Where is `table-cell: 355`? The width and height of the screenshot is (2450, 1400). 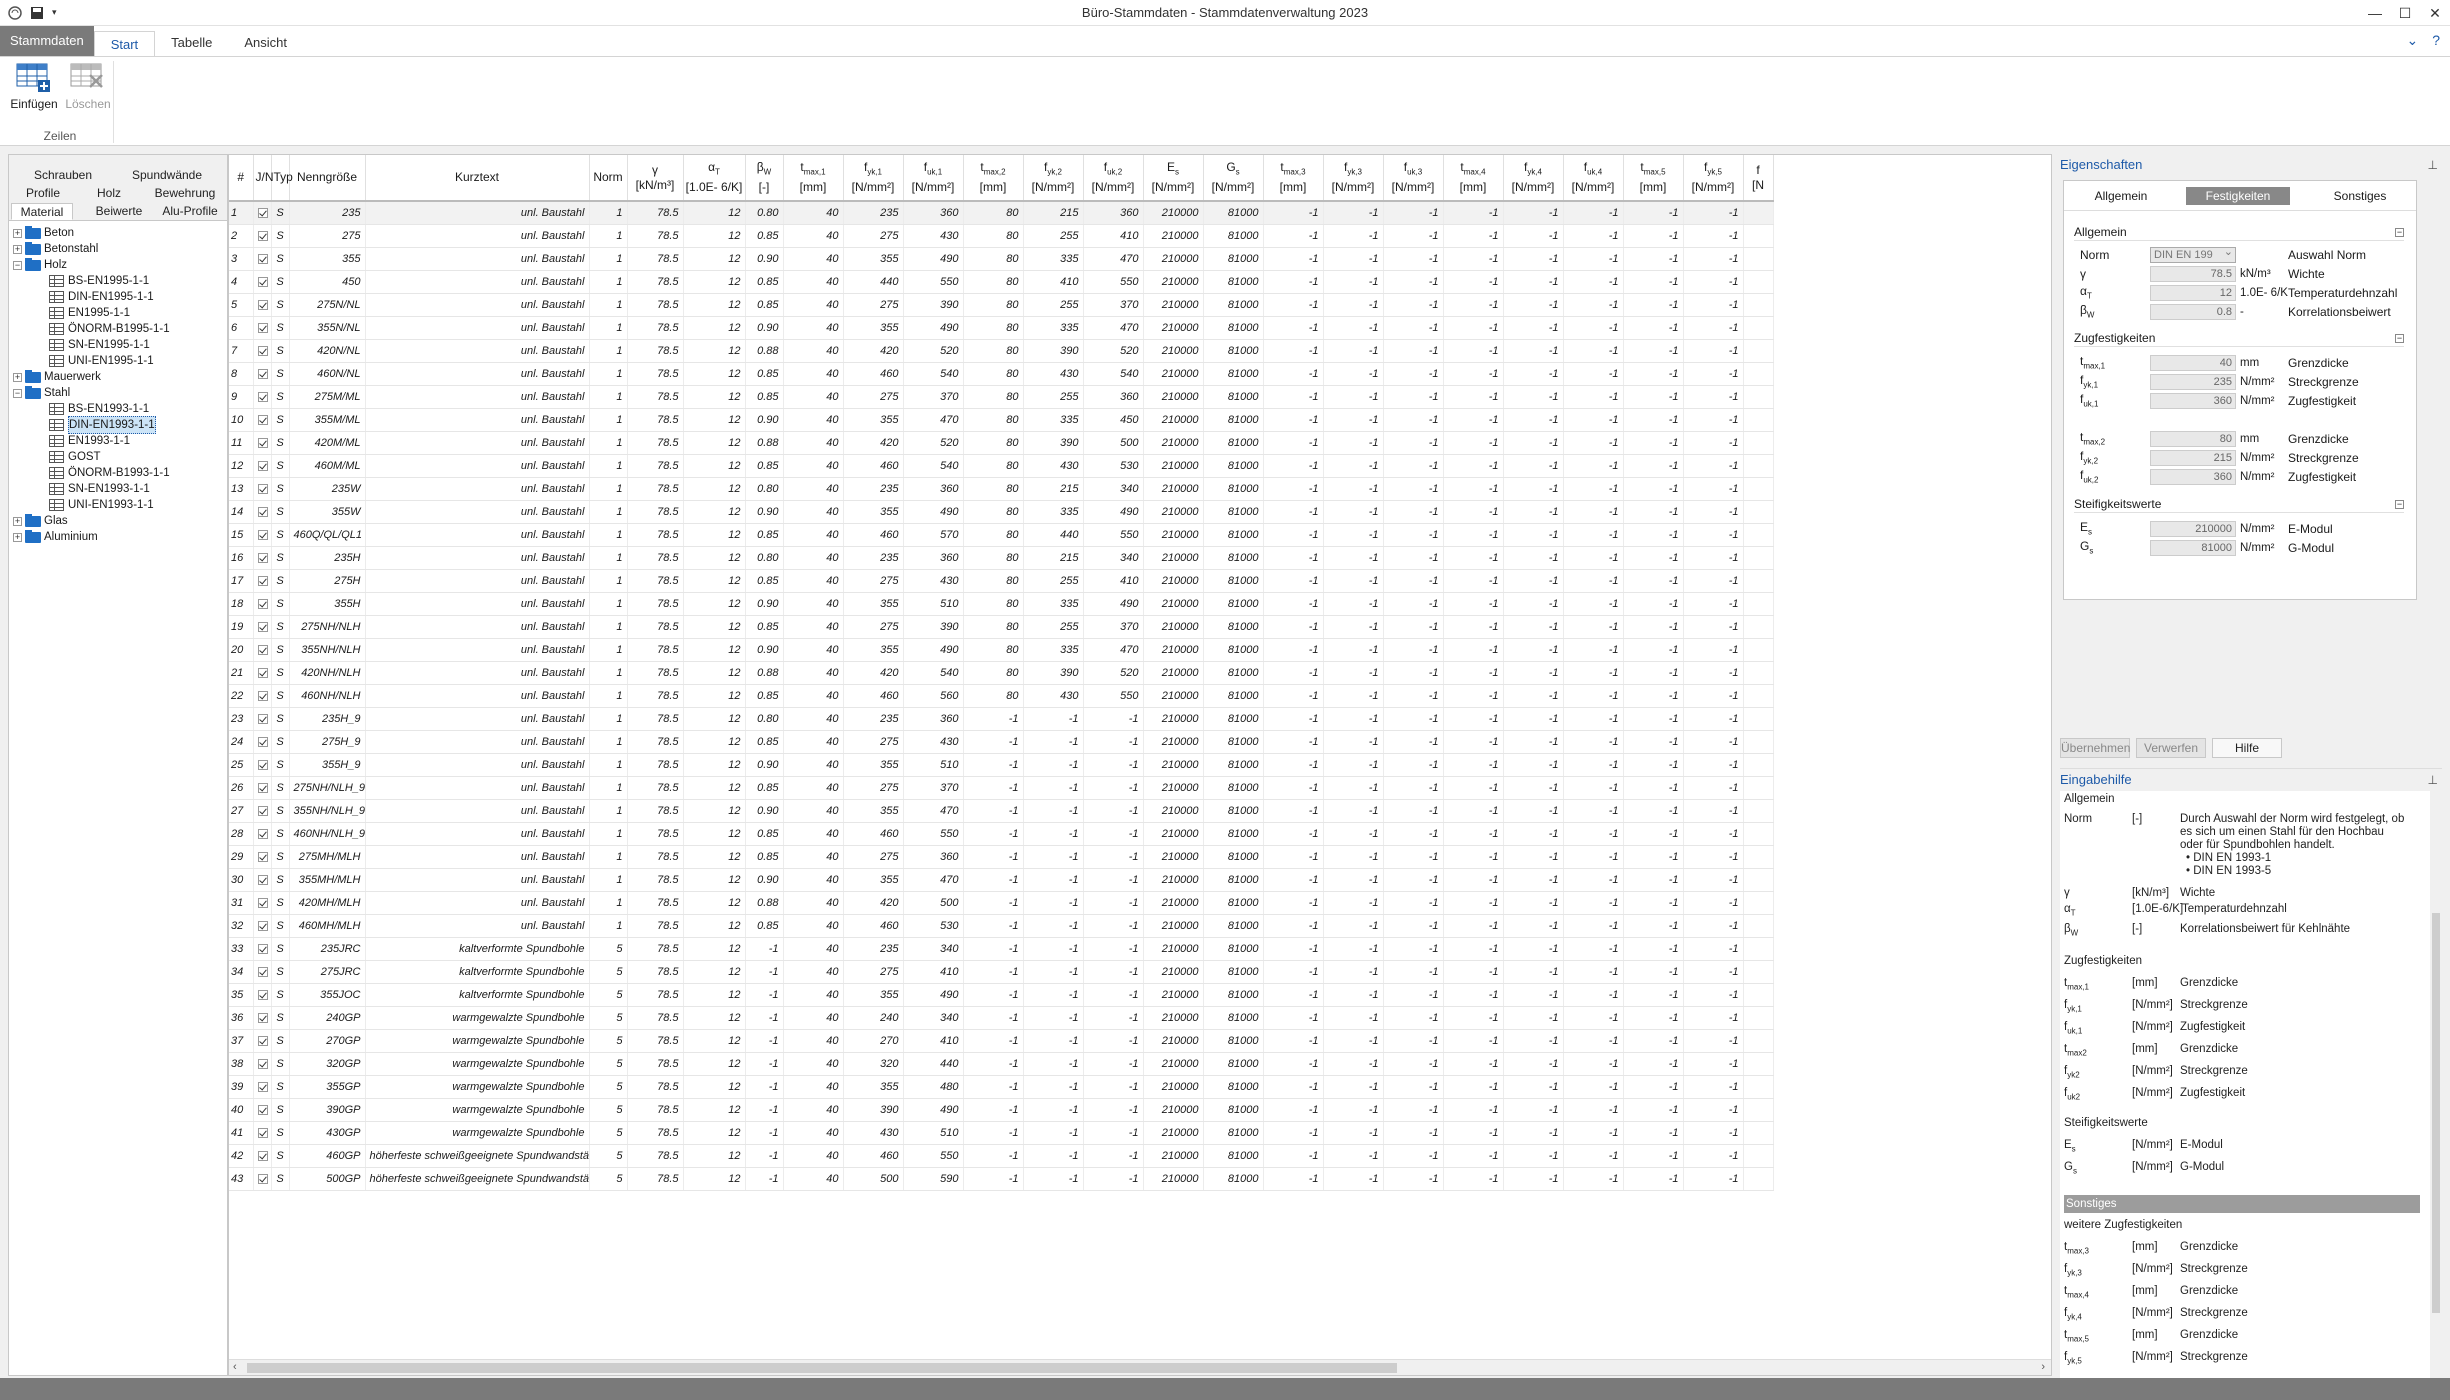
table-cell: 355 is located at coordinates (873, 1087).